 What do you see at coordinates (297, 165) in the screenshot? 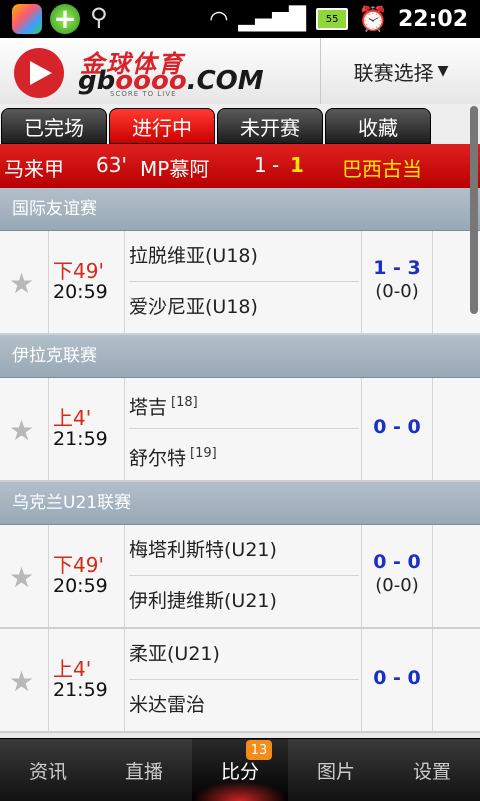
I see `ticker-away-score: 1` at bounding box center [297, 165].